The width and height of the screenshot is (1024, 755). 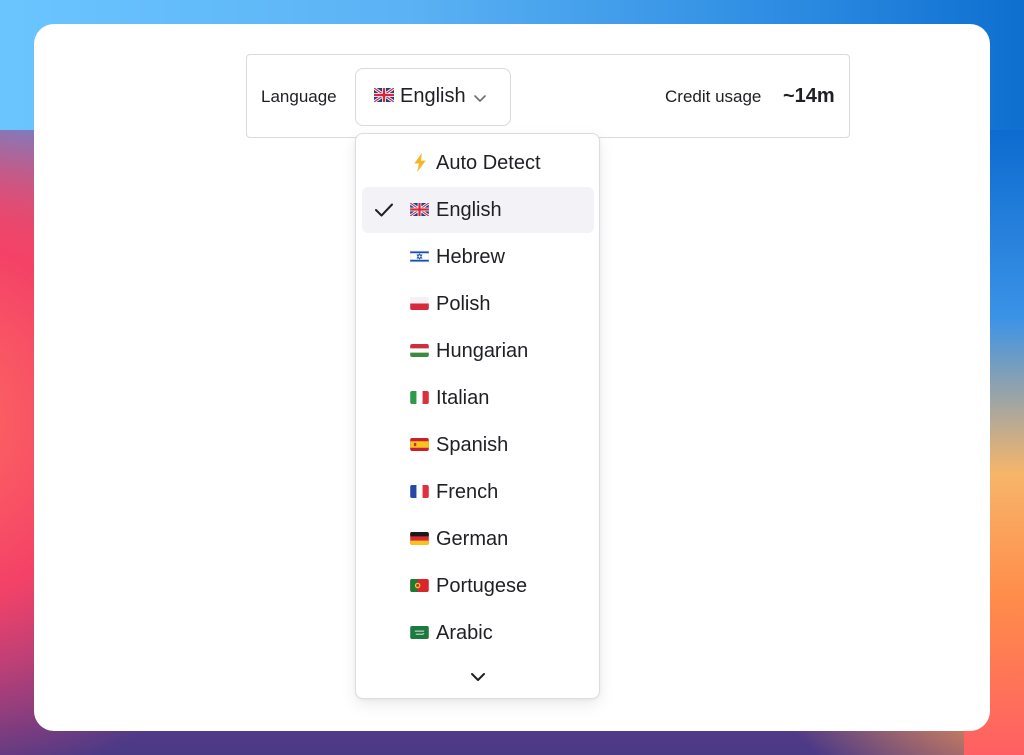 I want to click on option-label: Auto Detect, so click(x=488, y=163).